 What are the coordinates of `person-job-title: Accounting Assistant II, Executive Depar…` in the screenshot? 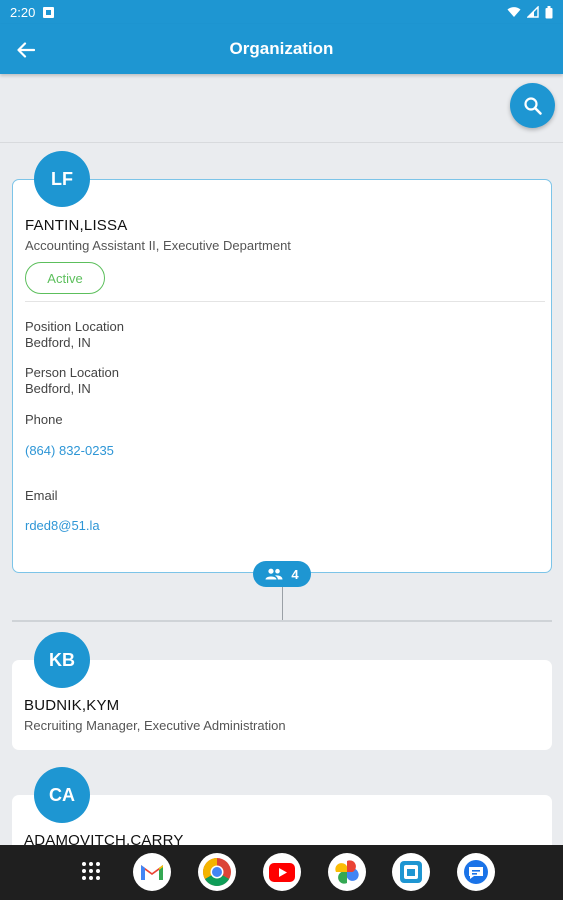 It's located at (158, 245).